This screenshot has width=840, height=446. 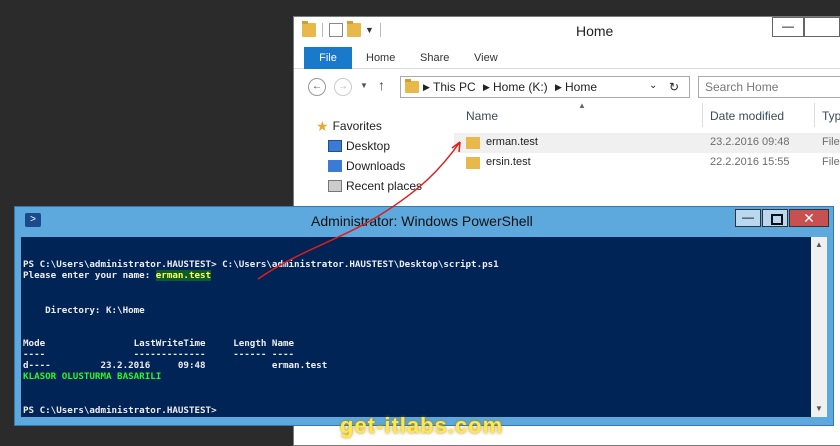 What do you see at coordinates (769, 87) in the screenshot?
I see `search-input: Search Home` at bounding box center [769, 87].